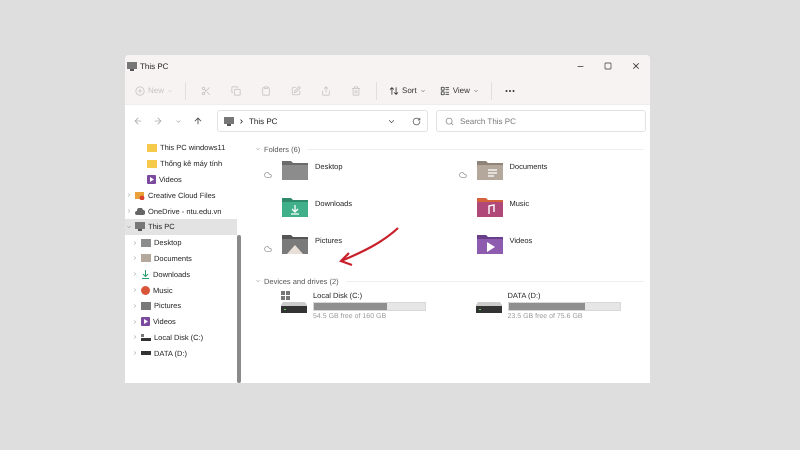  I want to click on refresh-icon, so click(416, 121).